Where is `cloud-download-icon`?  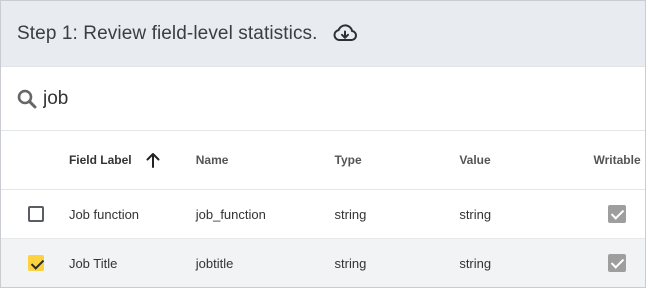 cloud-download-icon is located at coordinates (345, 34).